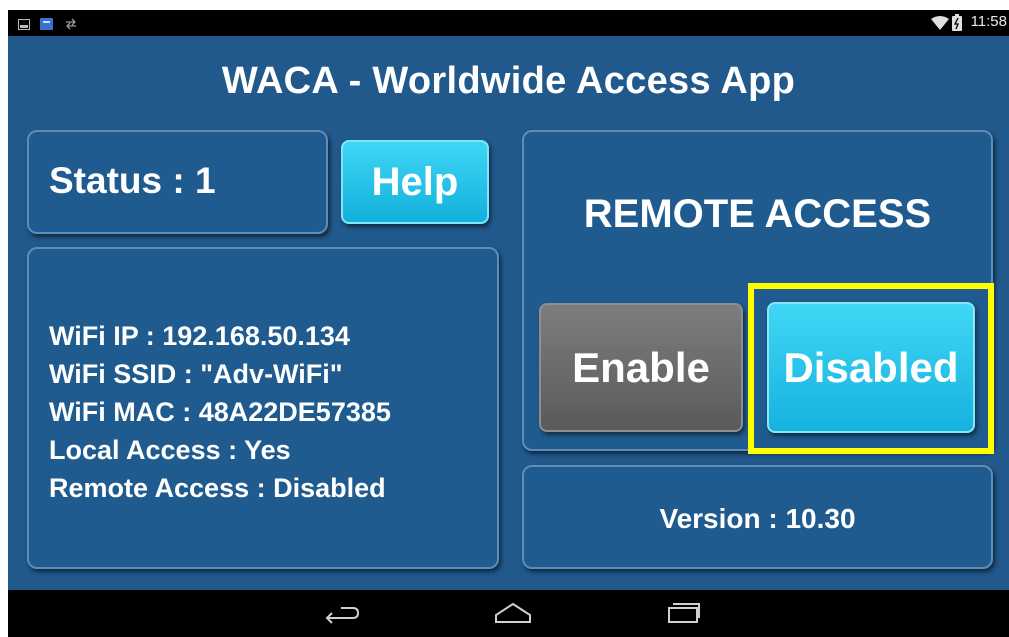  I want to click on clock: 11:58, so click(988, 21).